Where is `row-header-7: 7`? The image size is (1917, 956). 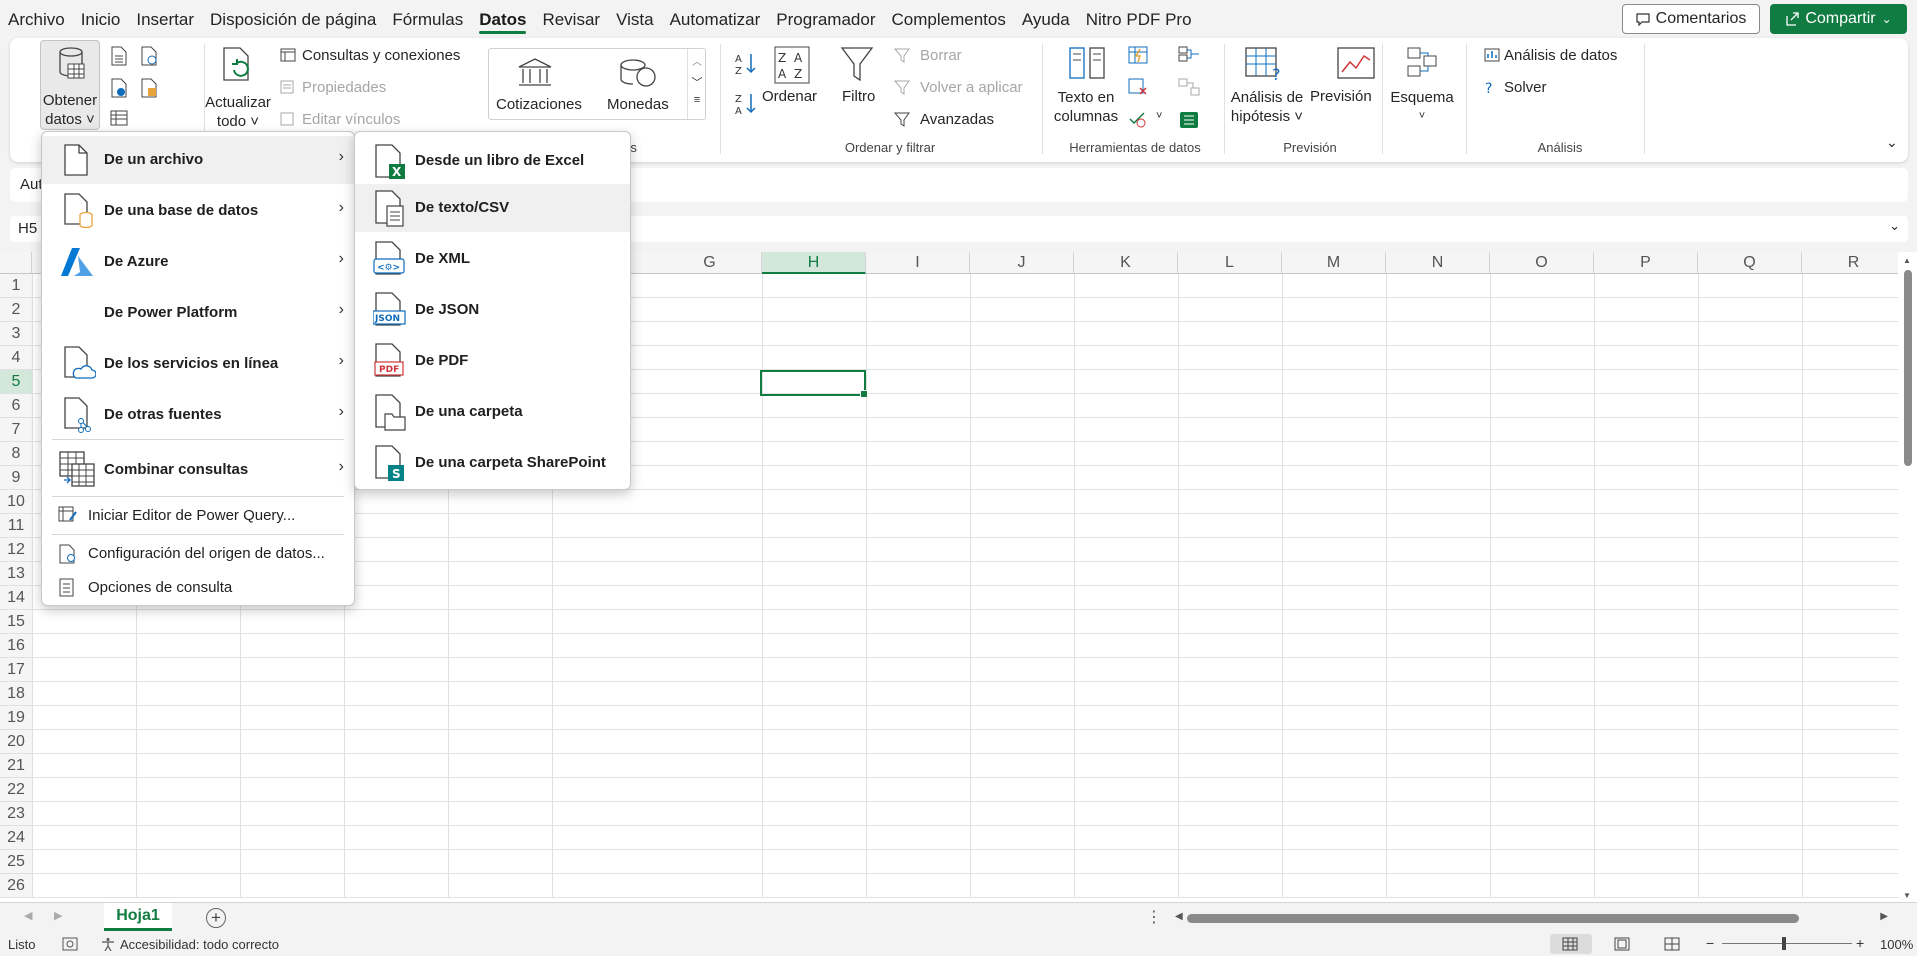 row-header-7: 7 is located at coordinates (16, 430).